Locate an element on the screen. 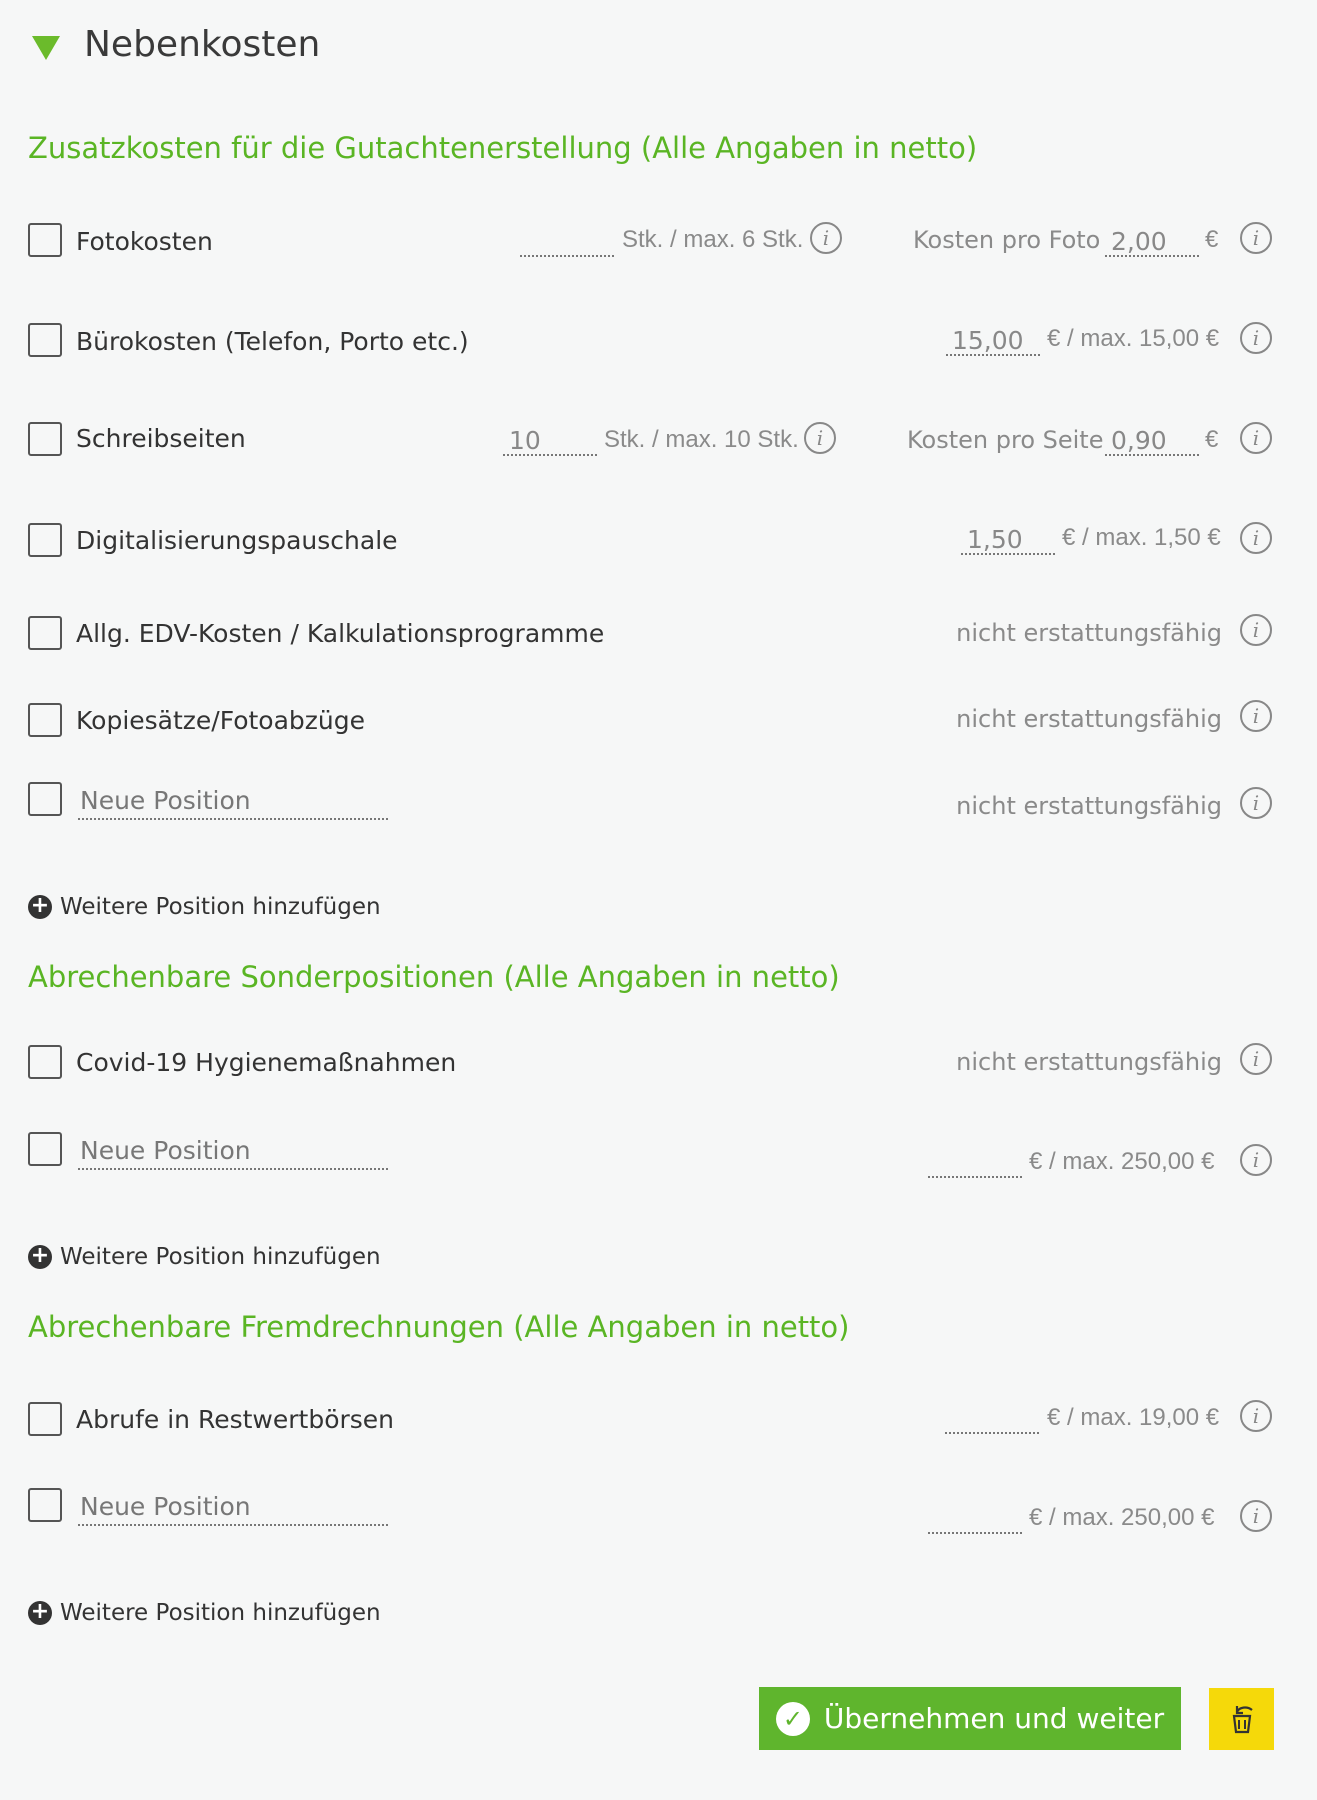  fotokosten-qty-unit: Stk. / max. 6 Stk. is located at coordinates (713, 239).